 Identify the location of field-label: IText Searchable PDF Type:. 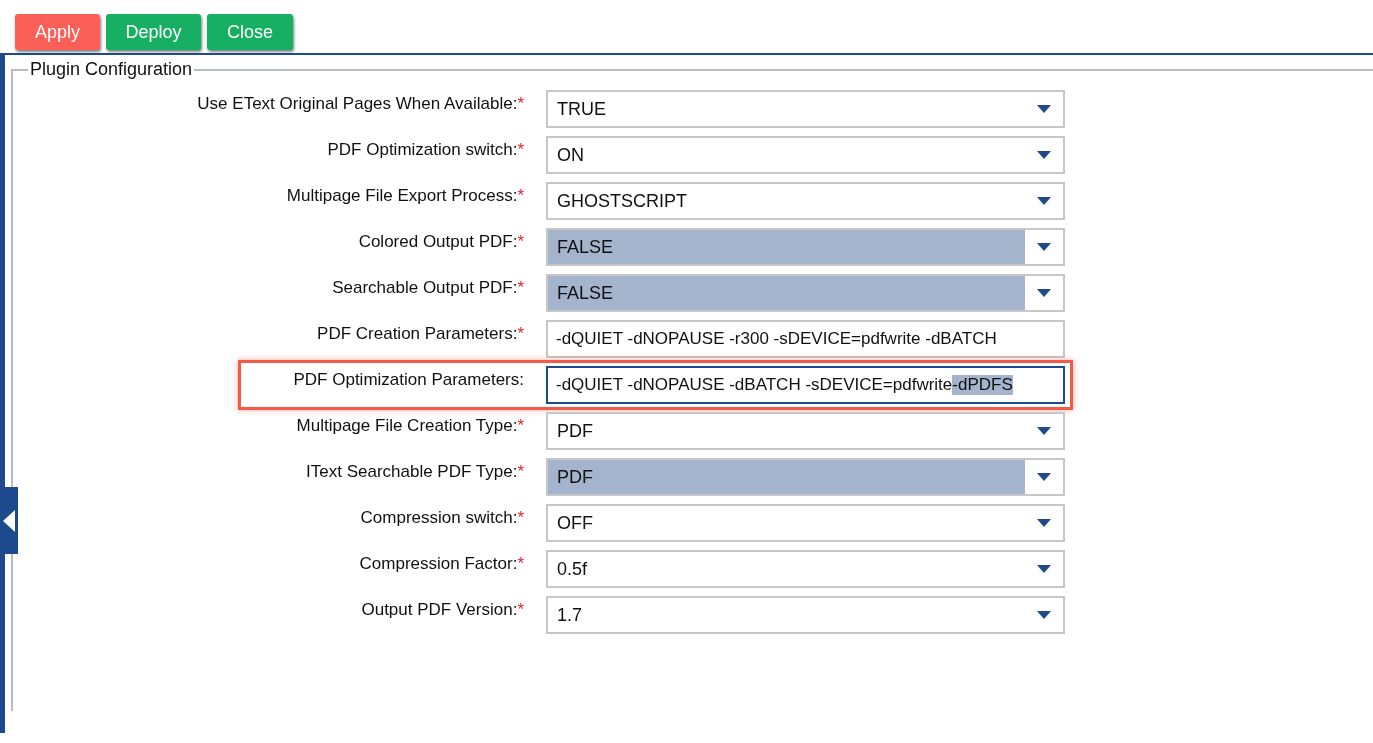
(412, 471).